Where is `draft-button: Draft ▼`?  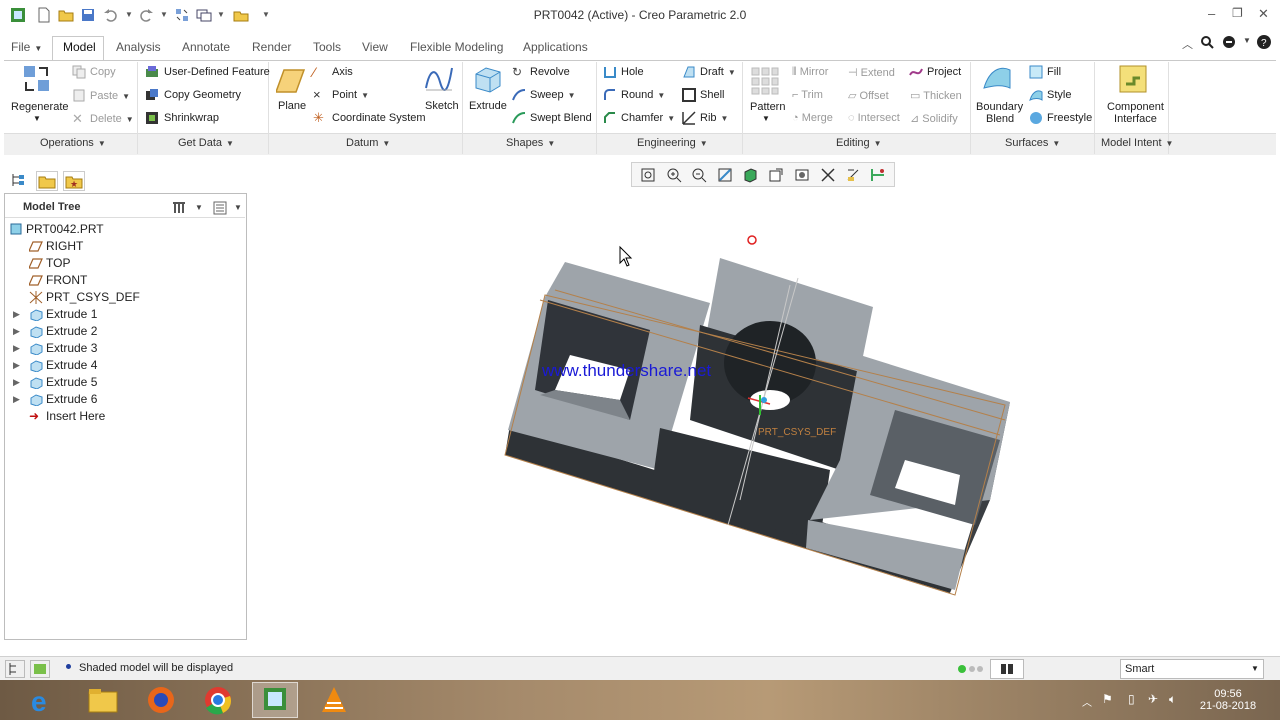 draft-button: Draft ▼ is located at coordinates (718, 72).